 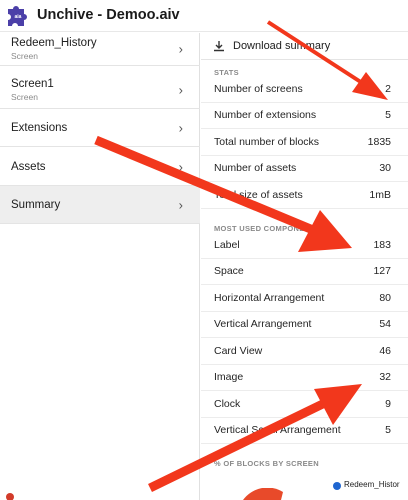 I want to click on legend-label: Redeem_Histor, so click(x=372, y=484).